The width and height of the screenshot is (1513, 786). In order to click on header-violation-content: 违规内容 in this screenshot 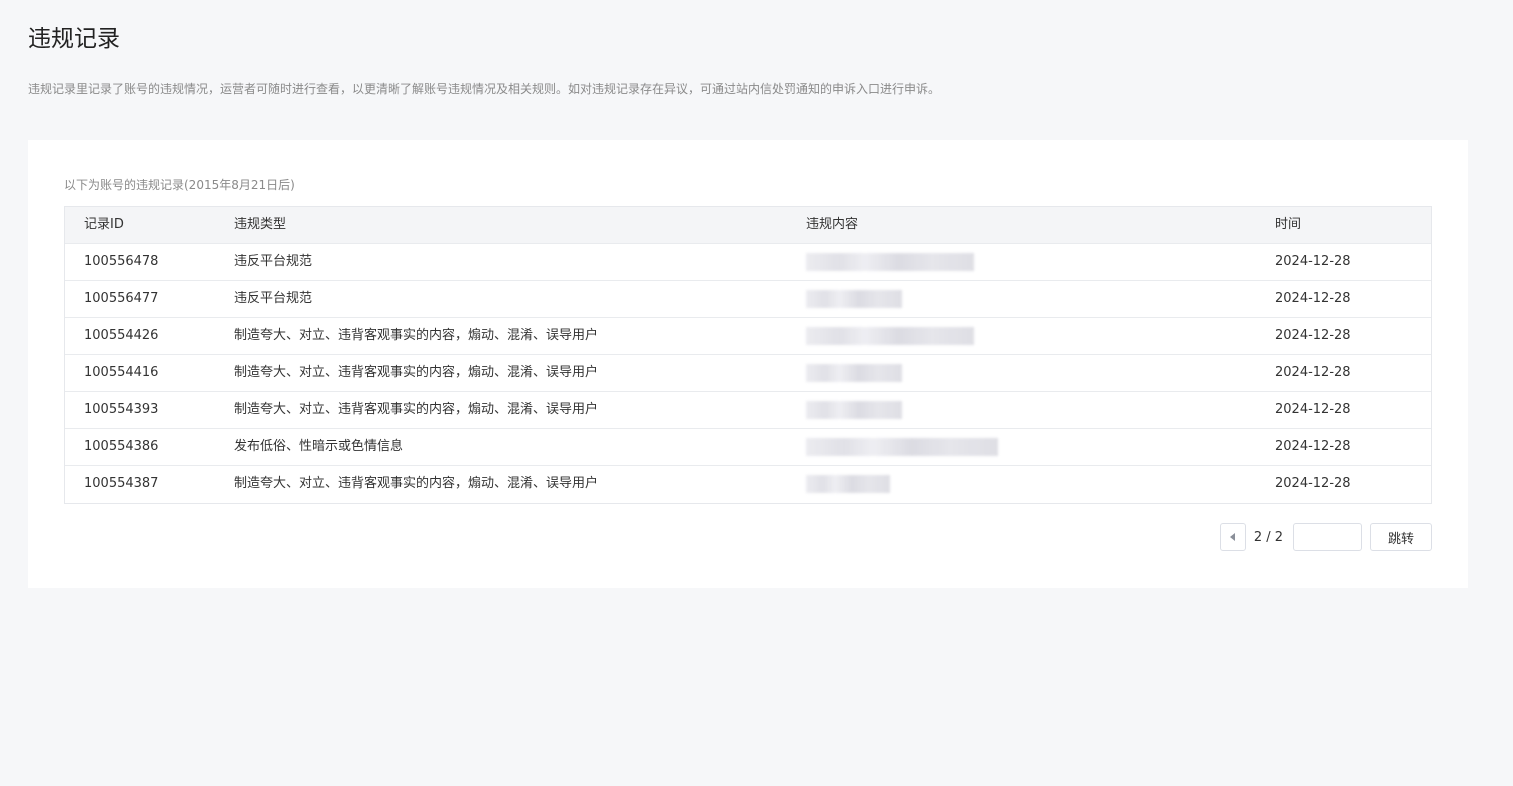, I will do `click(832, 224)`.